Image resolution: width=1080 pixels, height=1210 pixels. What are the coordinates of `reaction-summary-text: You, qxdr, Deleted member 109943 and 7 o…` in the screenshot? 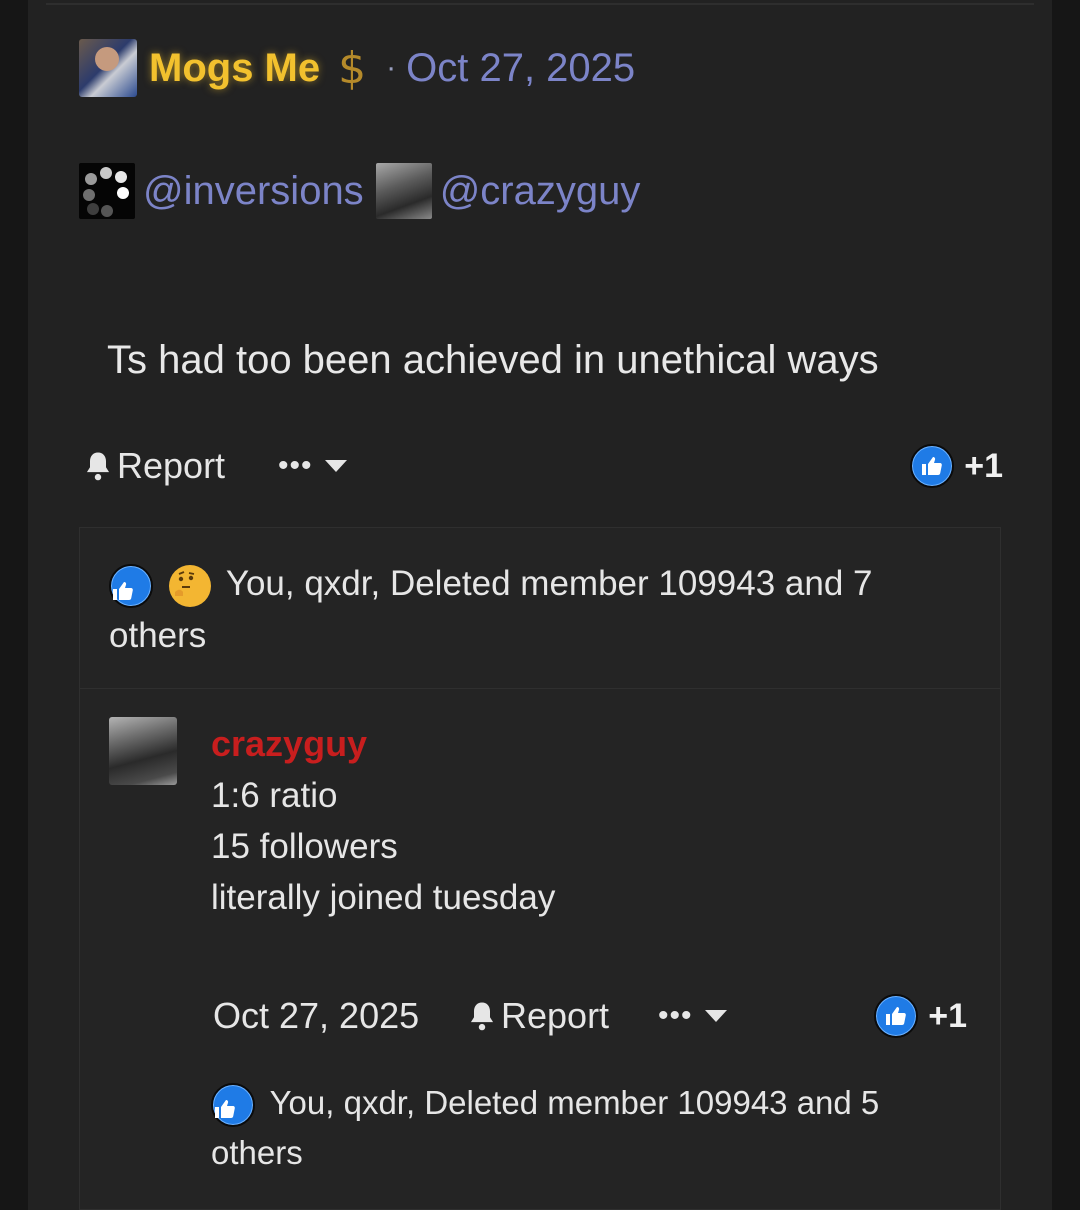 It's located at (491, 609).